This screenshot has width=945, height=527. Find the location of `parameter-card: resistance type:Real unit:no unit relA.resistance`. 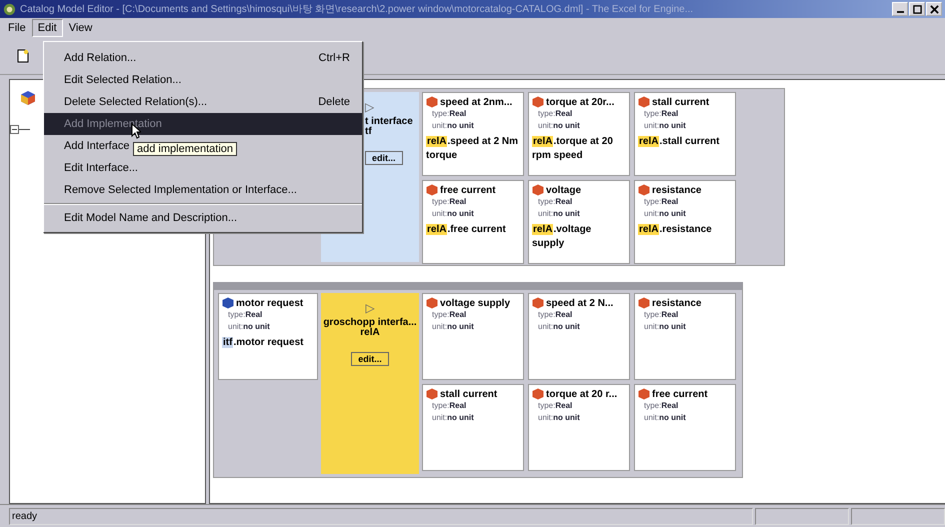

parameter-card: resistance type:Real unit:no unit relA.resistance is located at coordinates (685, 222).